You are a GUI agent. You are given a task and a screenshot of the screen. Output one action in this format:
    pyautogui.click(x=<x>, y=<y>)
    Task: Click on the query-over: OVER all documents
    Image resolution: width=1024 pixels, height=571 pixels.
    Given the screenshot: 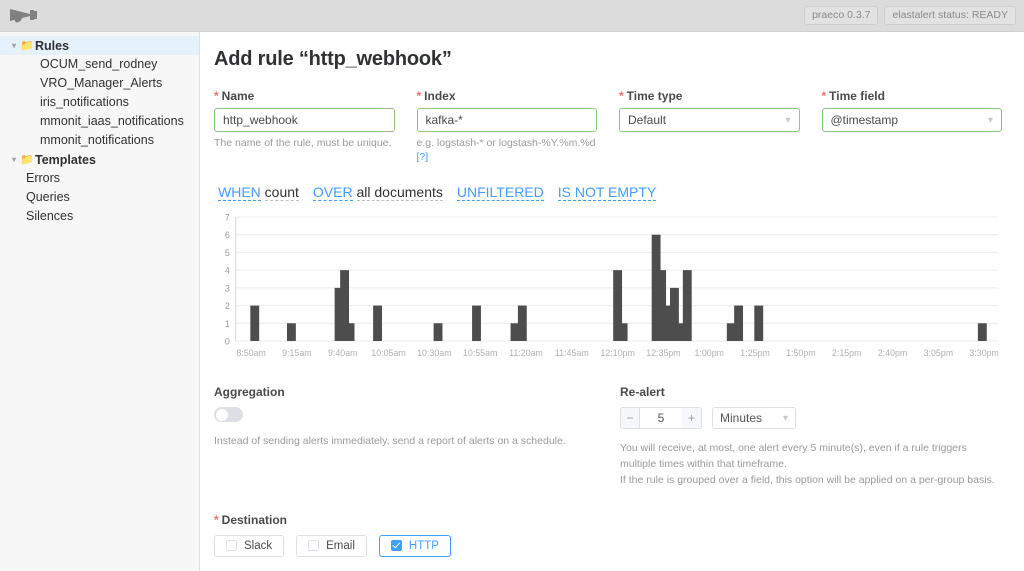 What is the action you would take?
    pyautogui.click(x=377, y=193)
    